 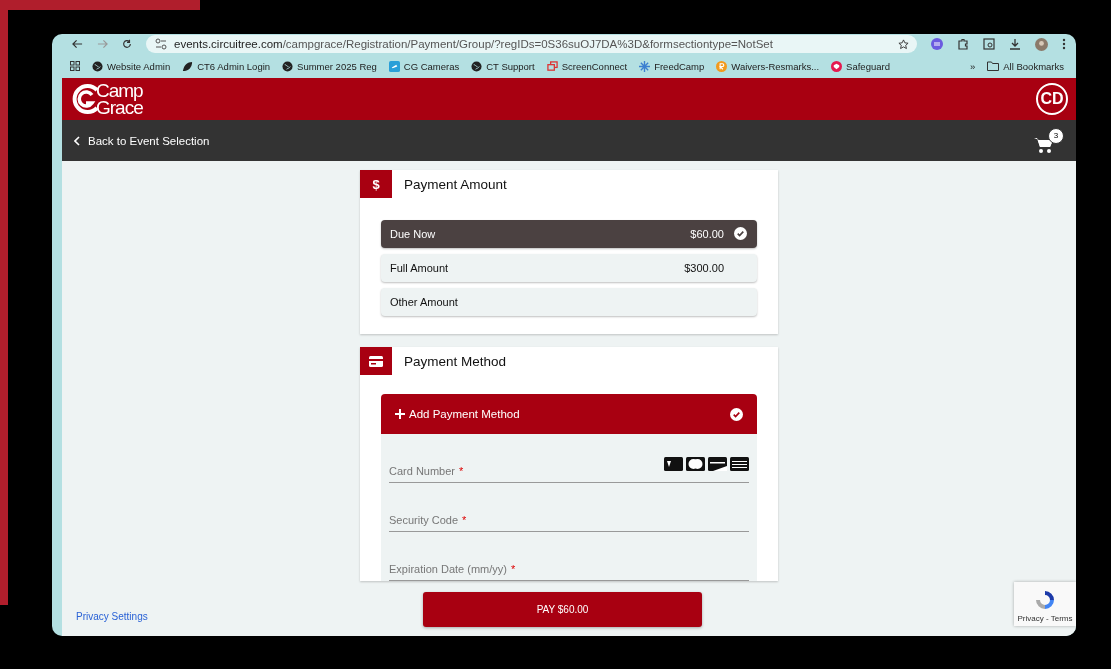 I want to click on bookmark-link: CT6 Admin Login, so click(x=226, y=66).